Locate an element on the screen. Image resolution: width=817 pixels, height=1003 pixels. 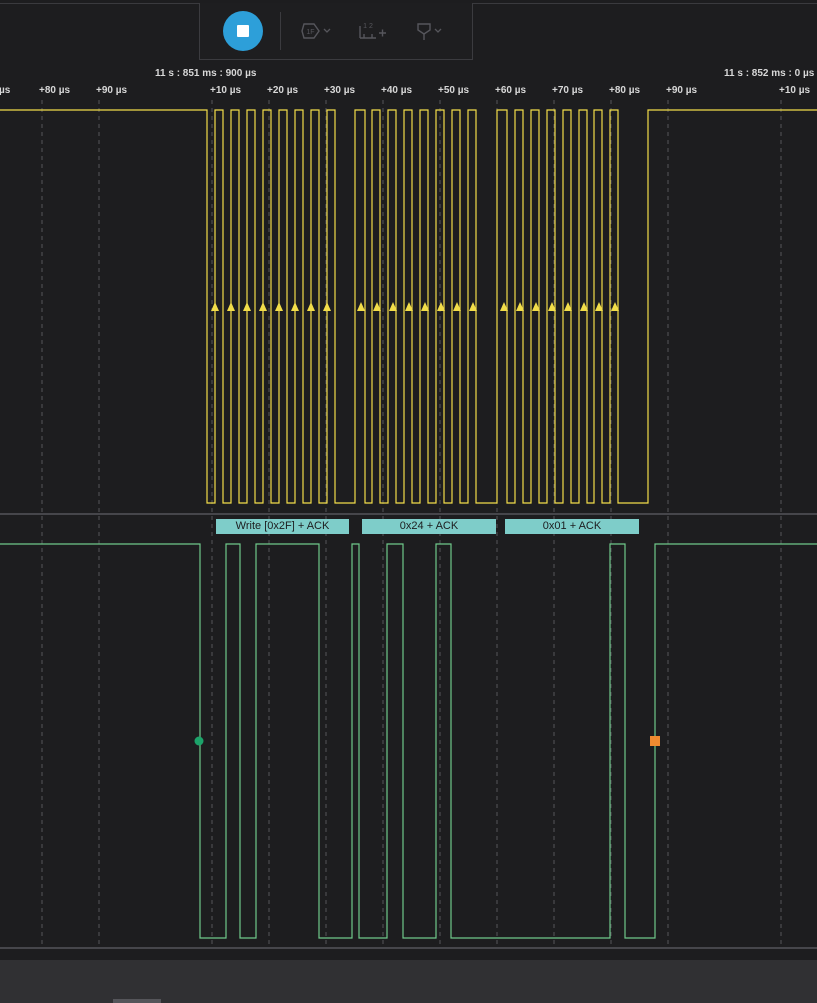
stop-condition-marker is located at coordinates (655, 741).